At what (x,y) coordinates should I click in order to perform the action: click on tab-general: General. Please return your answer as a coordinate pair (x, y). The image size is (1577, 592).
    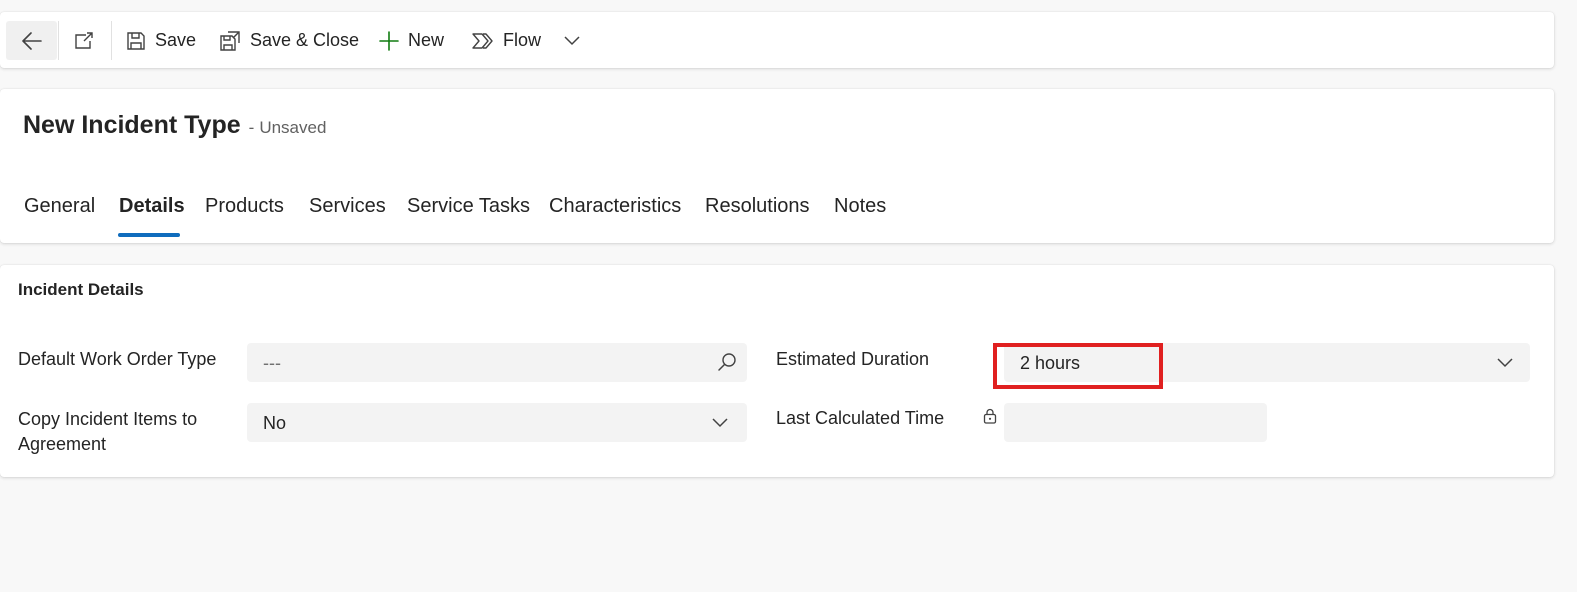
    Looking at the image, I should click on (59, 206).